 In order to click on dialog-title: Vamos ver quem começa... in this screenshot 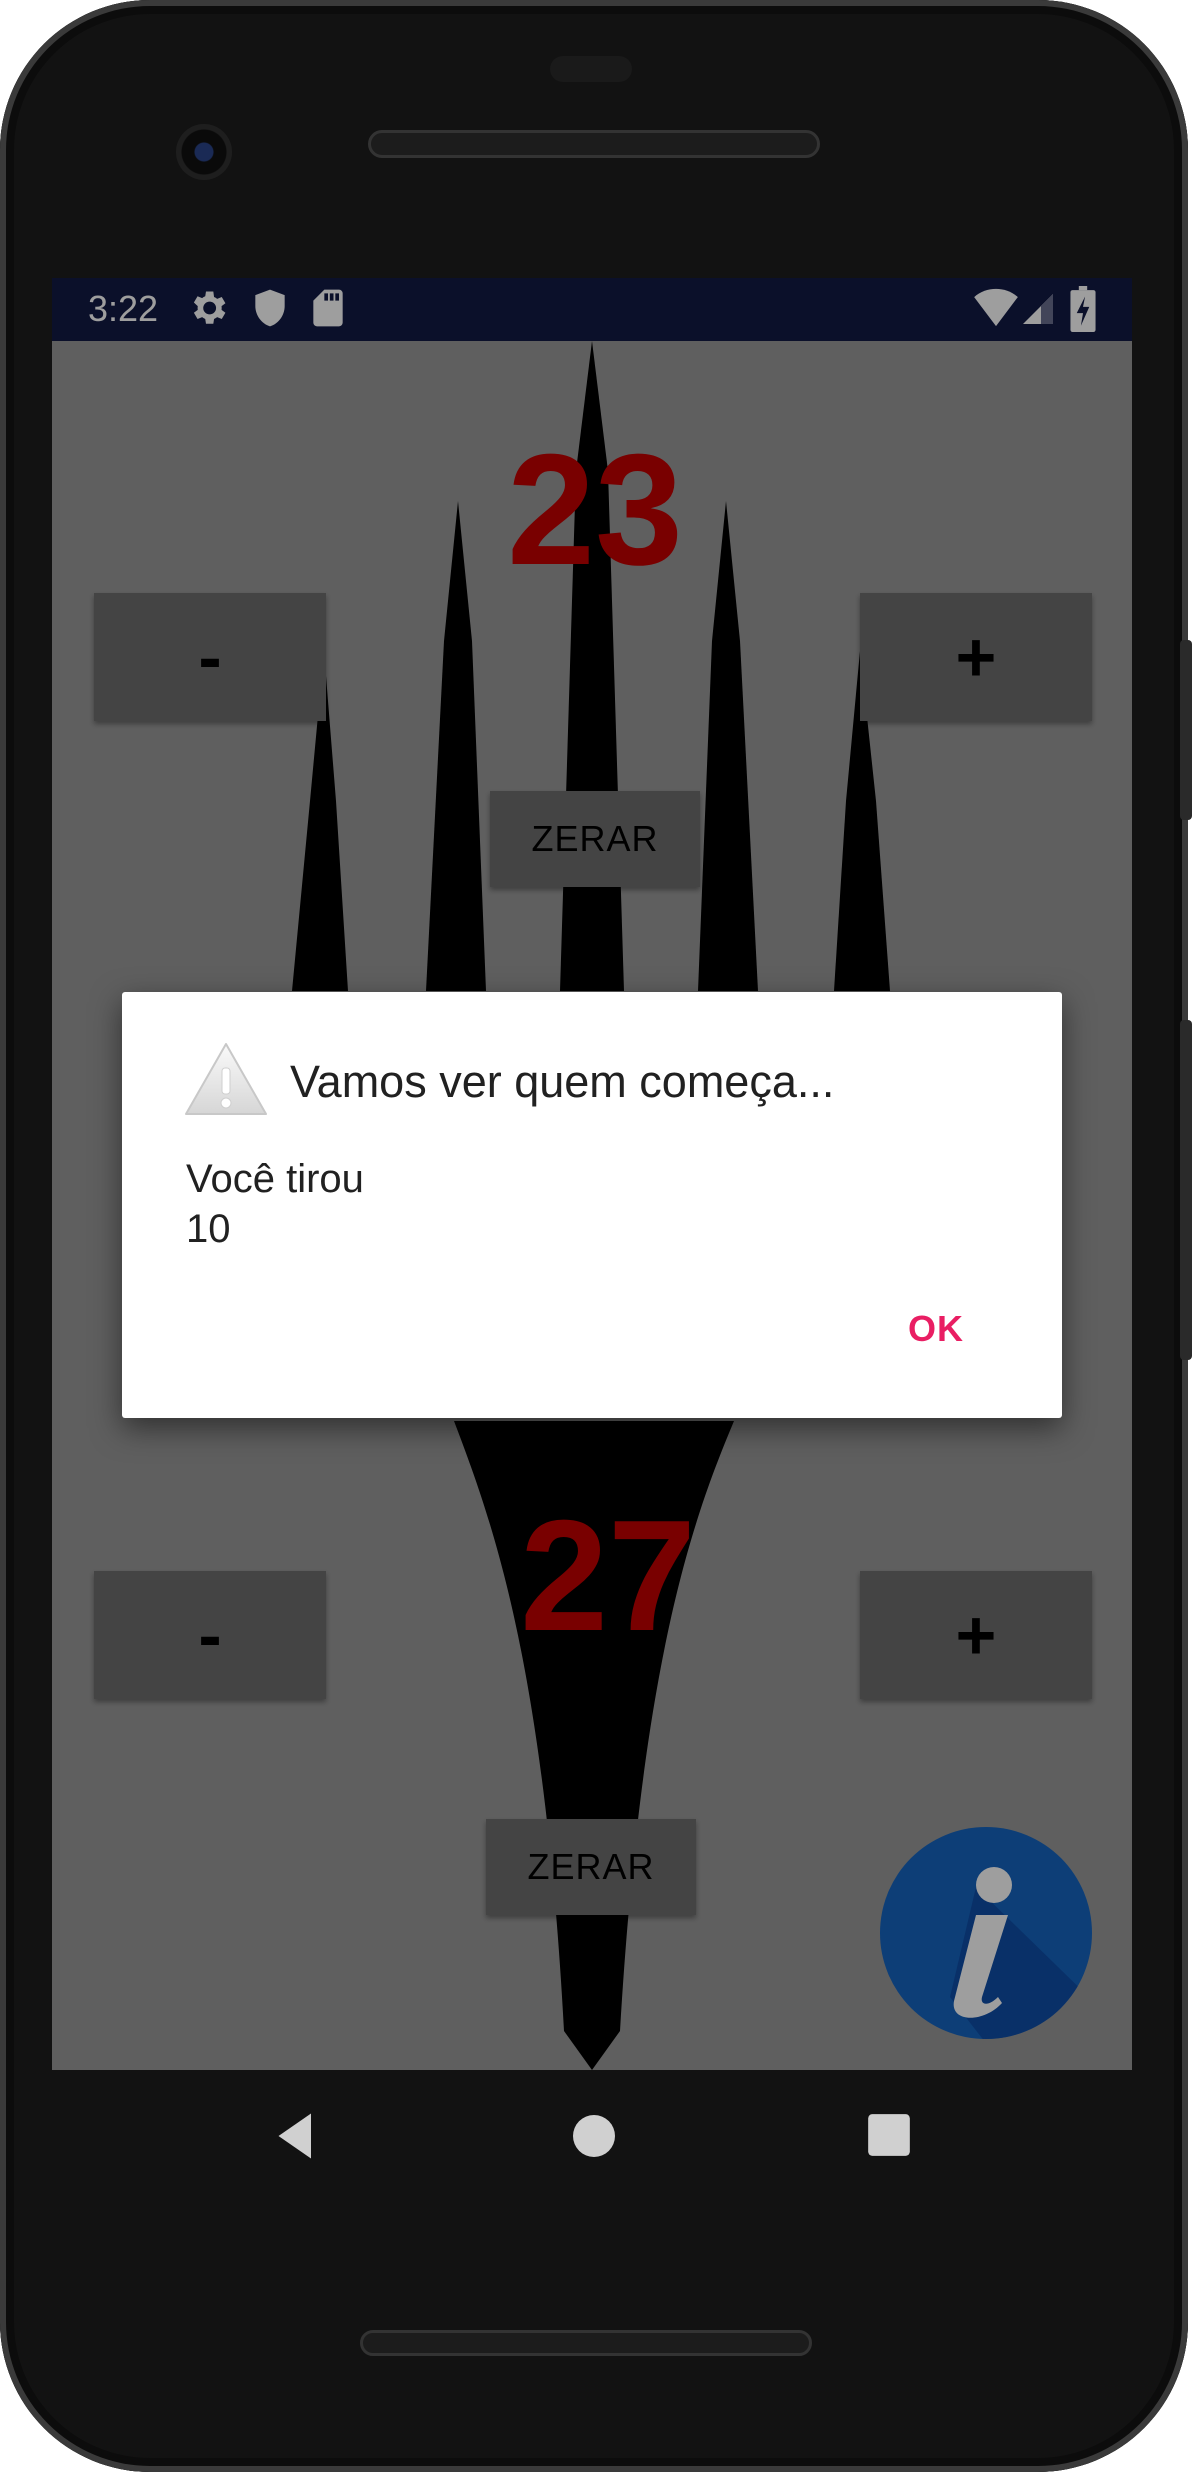, I will do `click(562, 1081)`.